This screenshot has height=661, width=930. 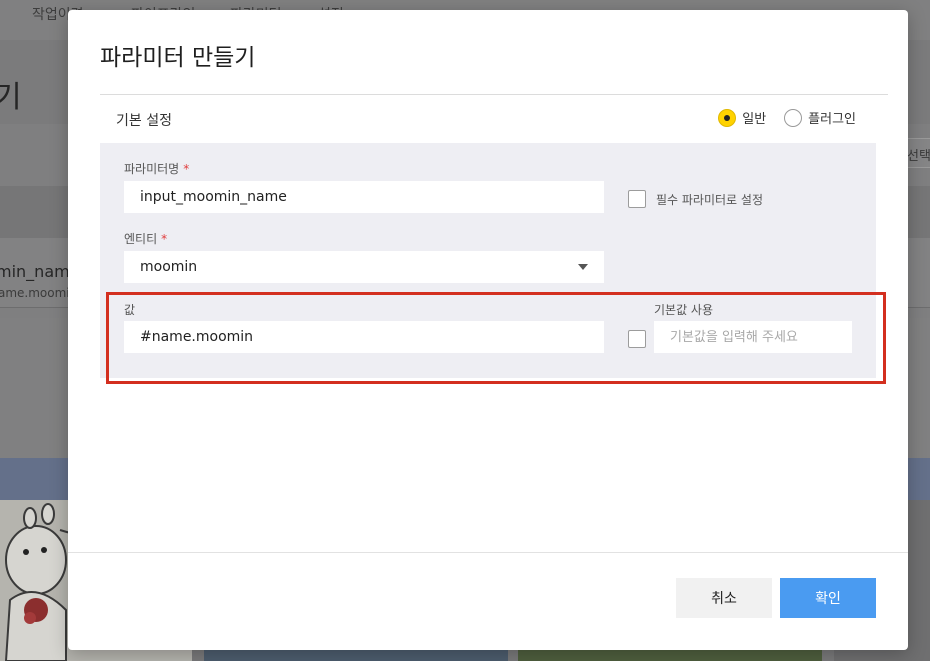 What do you see at coordinates (754, 119) in the screenshot?
I see `radio-general-label: 일반` at bounding box center [754, 119].